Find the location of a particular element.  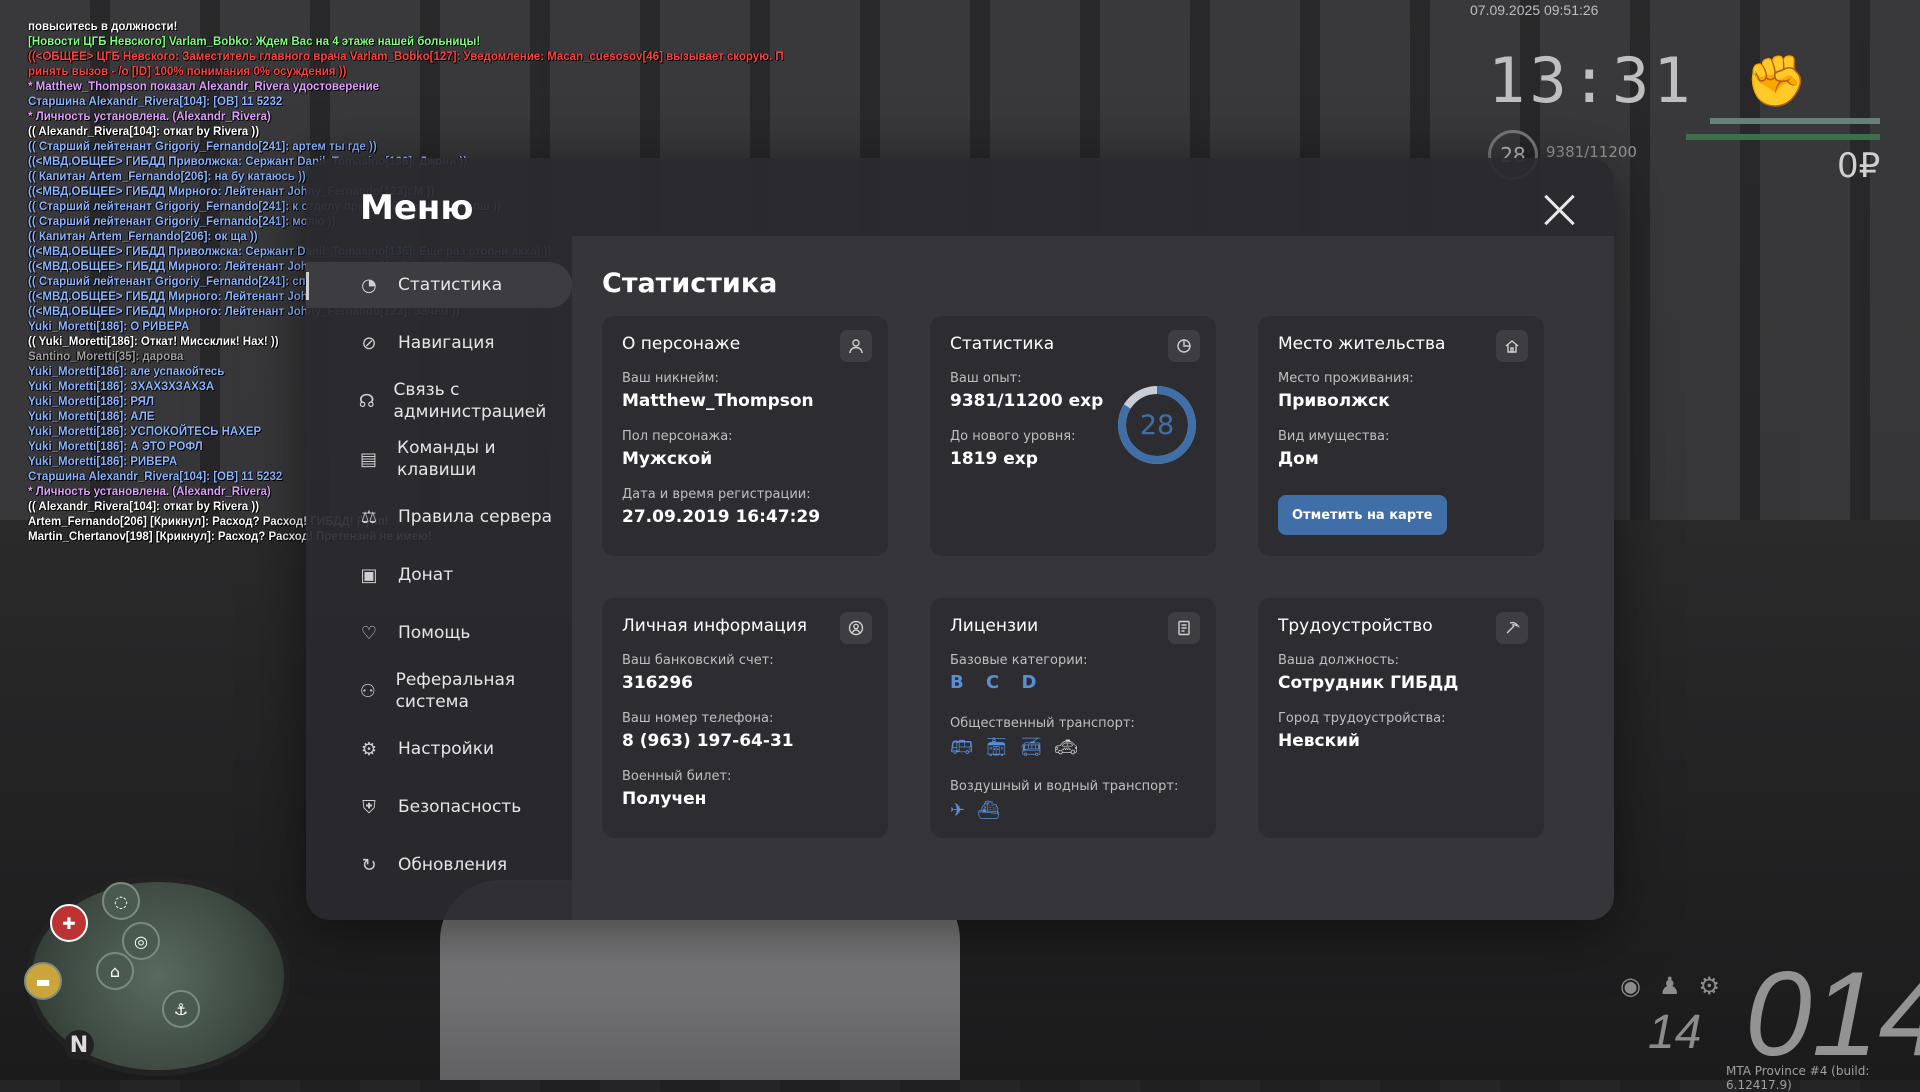

sidebar-item-3: ☊ Связь с администрацией is located at coordinates (439, 401).